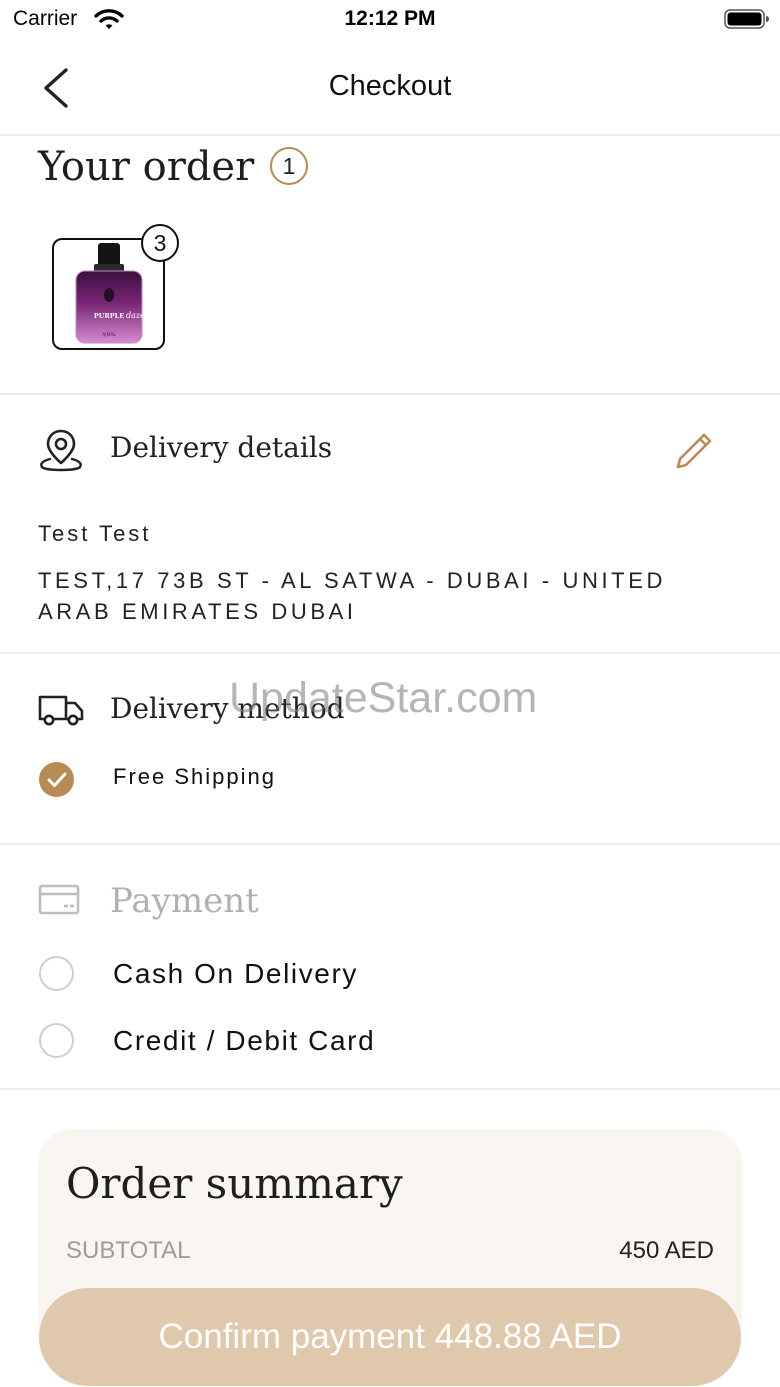 The height and width of the screenshot is (1387, 780). What do you see at coordinates (160, 243) in the screenshot?
I see `quantity-badge: 3` at bounding box center [160, 243].